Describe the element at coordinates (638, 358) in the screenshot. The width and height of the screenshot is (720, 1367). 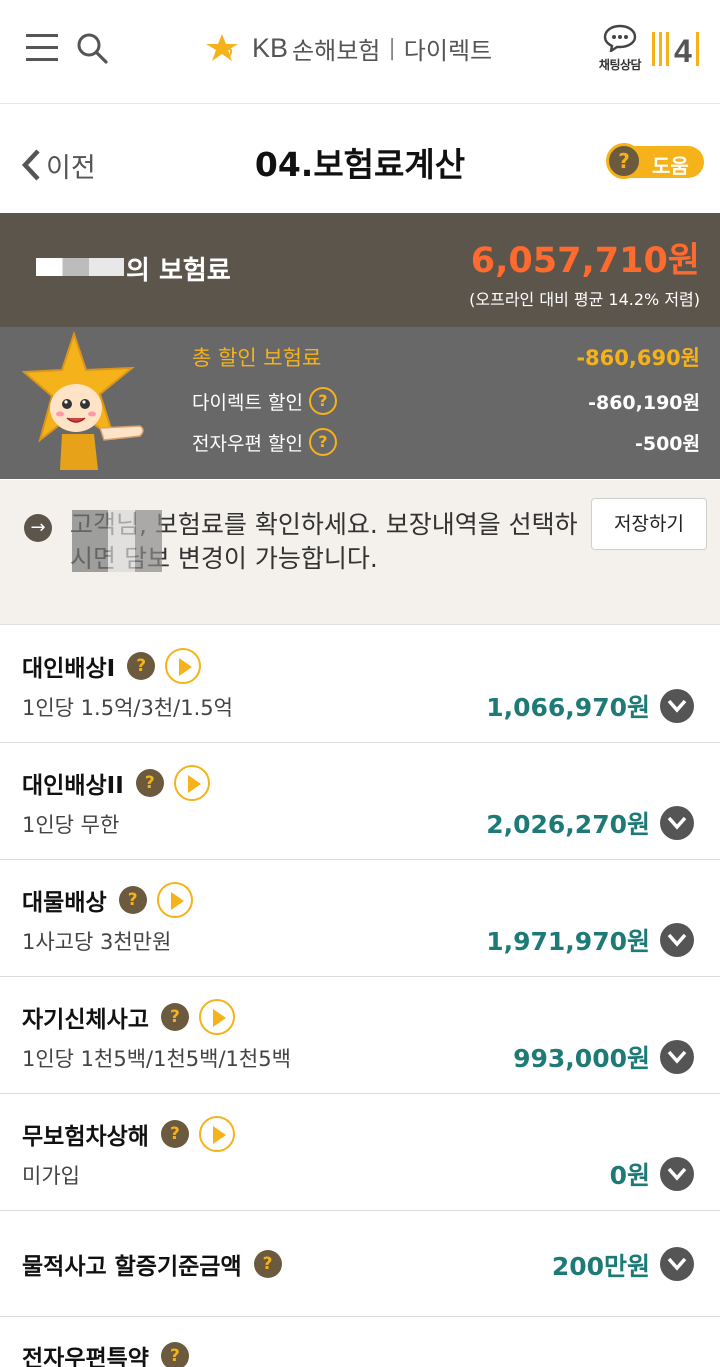
I see `total-discount-value: -860,690원` at that location.